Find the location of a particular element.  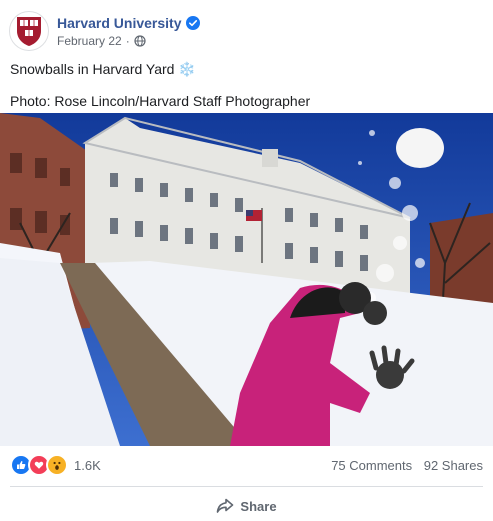

post-timestamp: February 22 is located at coordinates (89, 41).